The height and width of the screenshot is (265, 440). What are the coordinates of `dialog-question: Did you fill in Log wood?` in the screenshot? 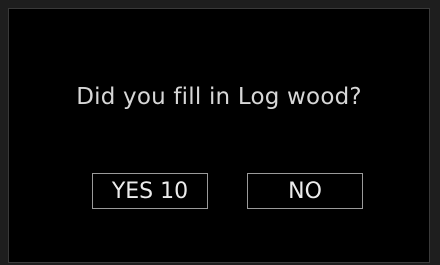 It's located at (219, 97).